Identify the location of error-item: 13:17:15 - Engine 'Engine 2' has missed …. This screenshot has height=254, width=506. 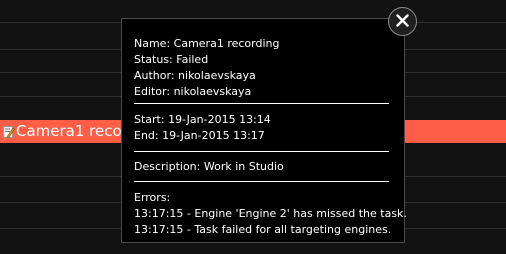
(270, 213).